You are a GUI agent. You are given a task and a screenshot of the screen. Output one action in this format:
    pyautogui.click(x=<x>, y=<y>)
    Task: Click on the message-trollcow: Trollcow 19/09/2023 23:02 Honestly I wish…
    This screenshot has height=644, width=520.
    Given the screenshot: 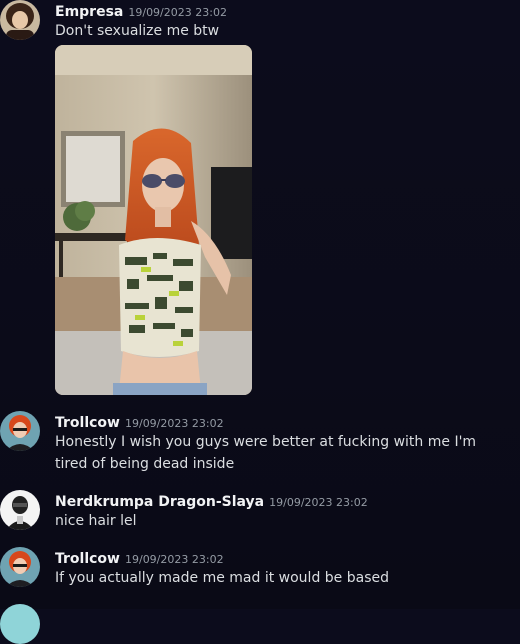 What is the action you would take?
    pyautogui.click(x=260, y=443)
    